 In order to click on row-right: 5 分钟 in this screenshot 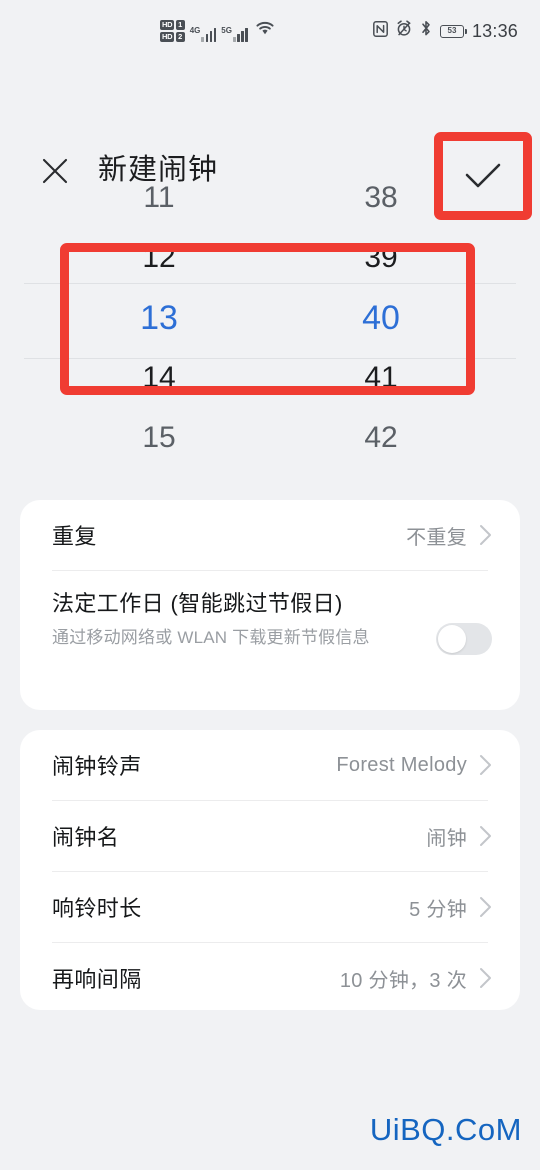, I will do `click(450, 907)`.